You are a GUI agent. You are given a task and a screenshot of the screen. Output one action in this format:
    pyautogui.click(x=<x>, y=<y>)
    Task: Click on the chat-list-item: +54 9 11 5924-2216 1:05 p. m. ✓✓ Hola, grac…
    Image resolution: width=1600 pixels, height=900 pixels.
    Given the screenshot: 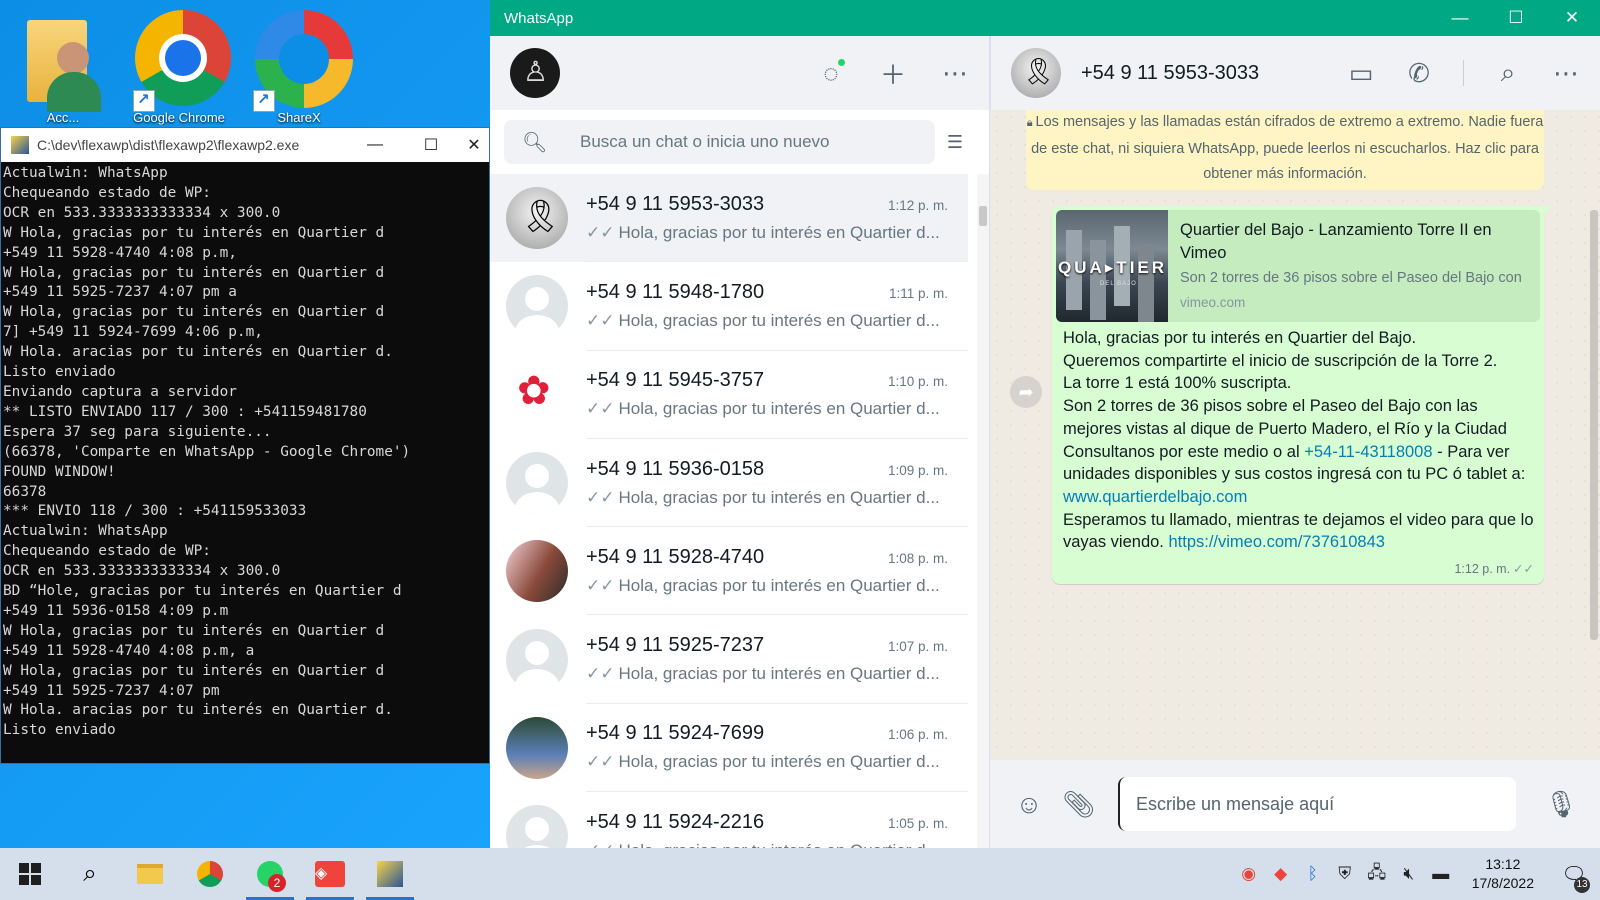 What is the action you would take?
    pyautogui.click(x=729, y=820)
    